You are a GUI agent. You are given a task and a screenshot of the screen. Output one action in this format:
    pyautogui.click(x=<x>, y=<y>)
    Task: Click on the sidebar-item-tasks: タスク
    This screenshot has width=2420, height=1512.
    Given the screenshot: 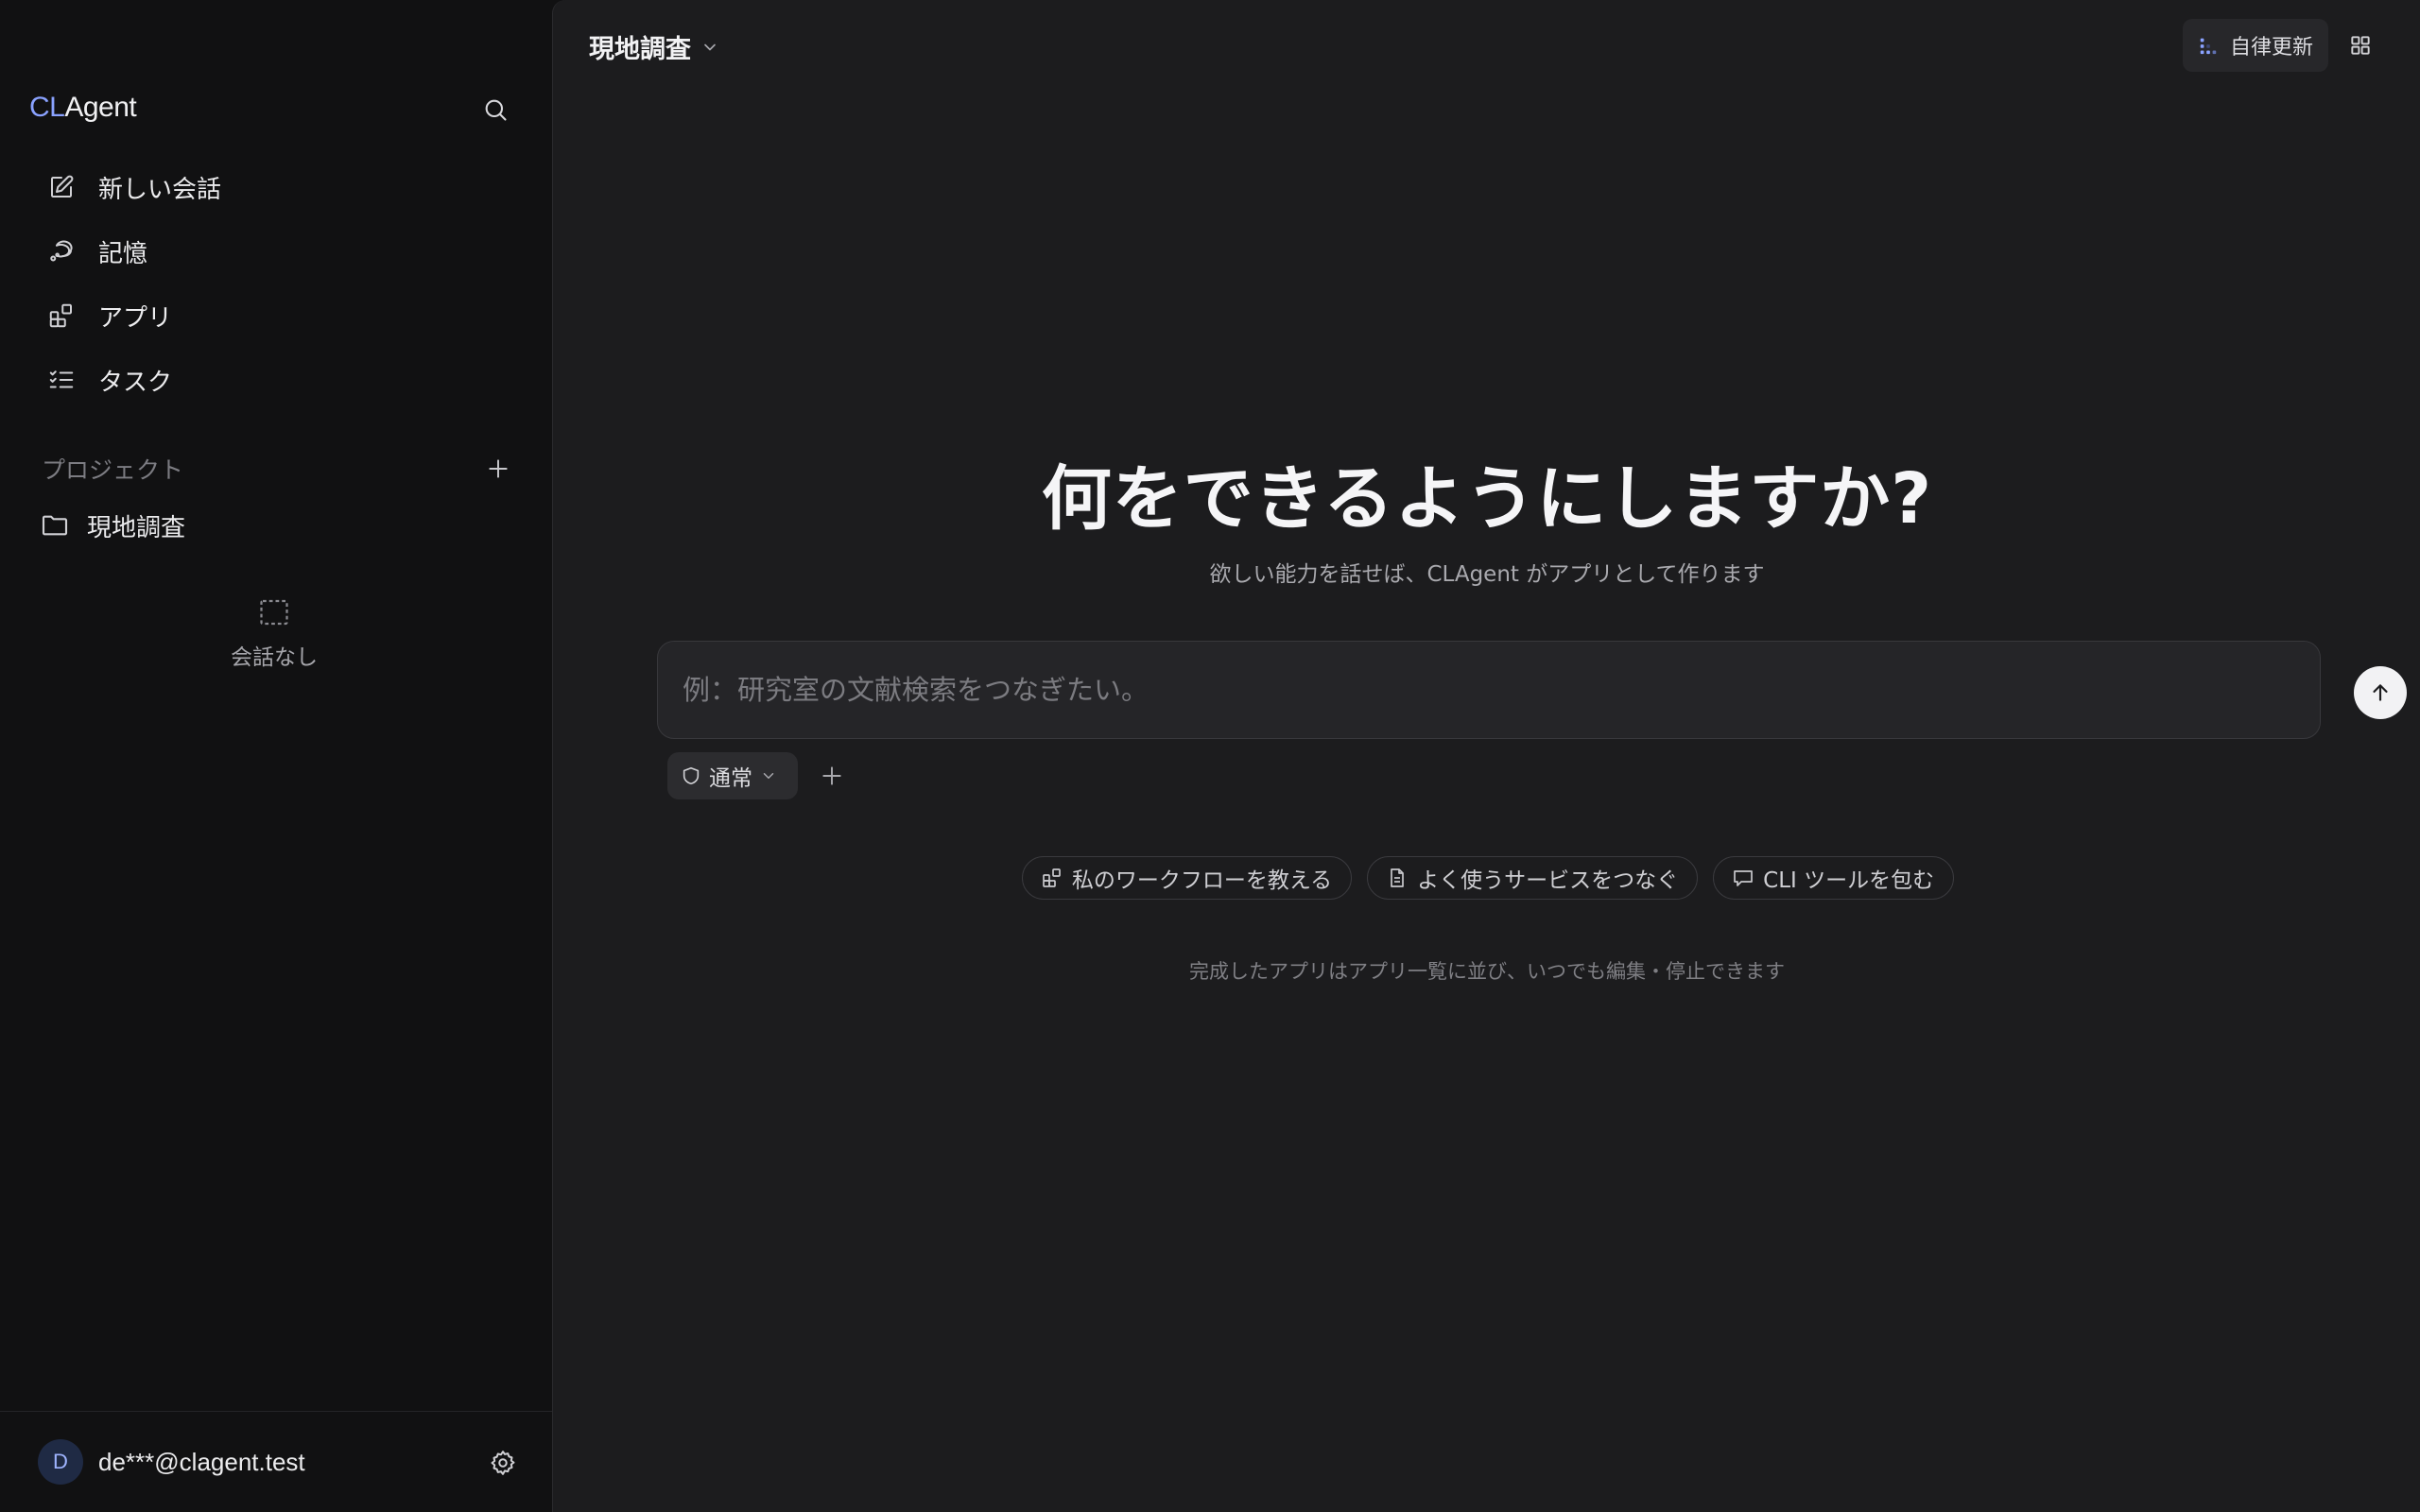 What is the action you would take?
    pyautogui.click(x=274, y=380)
    